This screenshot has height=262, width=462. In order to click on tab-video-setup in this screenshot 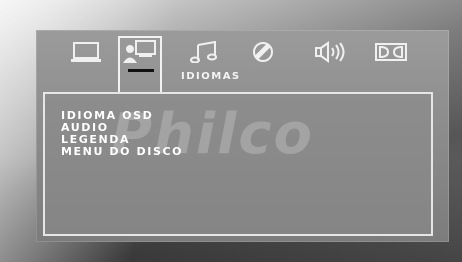, I will do `click(263, 52)`.